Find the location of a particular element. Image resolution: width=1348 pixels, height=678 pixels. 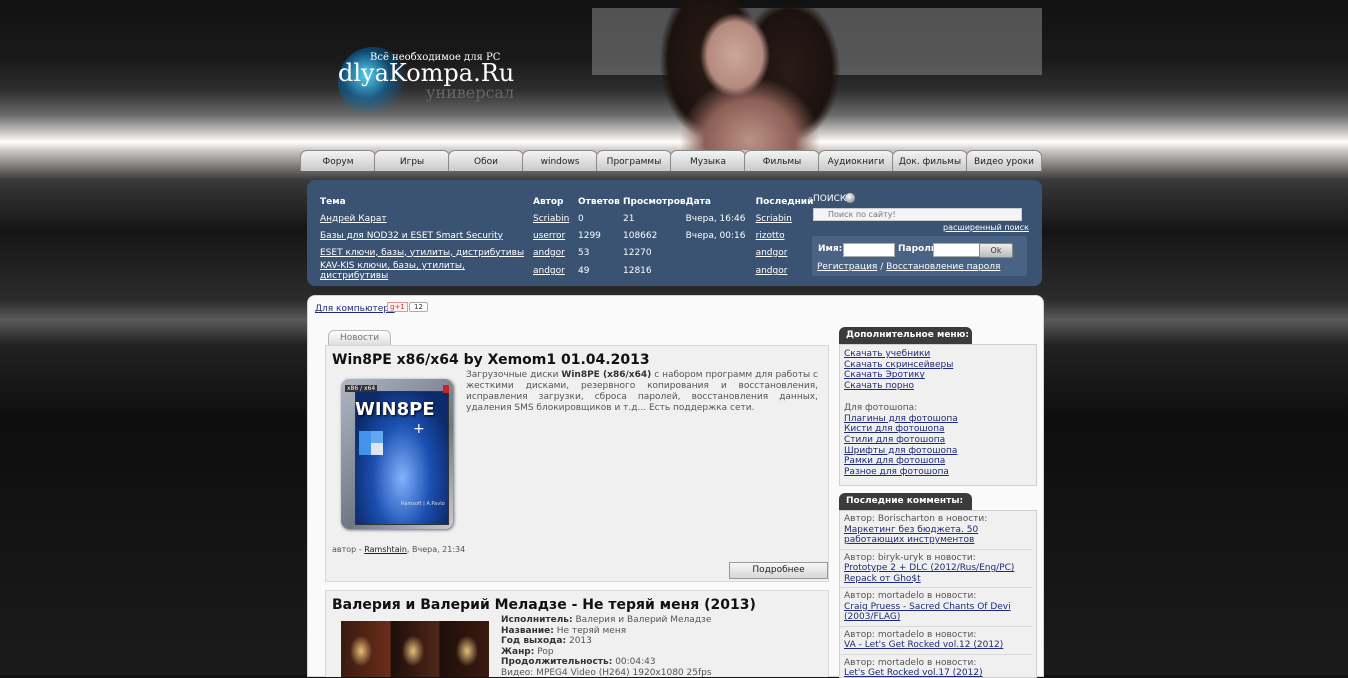

login-name-label: Имя: is located at coordinates (830, 249).